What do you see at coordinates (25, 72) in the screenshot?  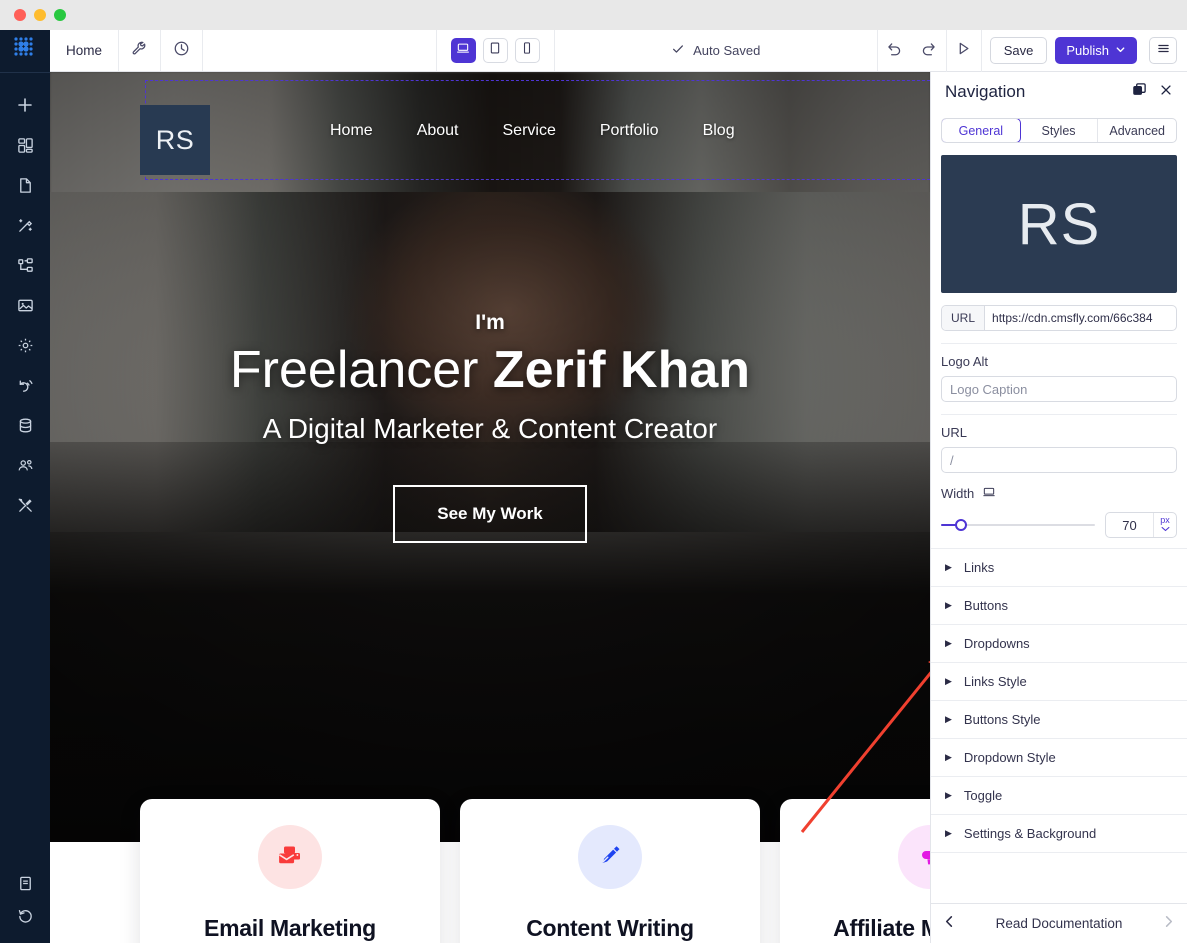 I see `rail-divider` at bounding box center [25, 72].